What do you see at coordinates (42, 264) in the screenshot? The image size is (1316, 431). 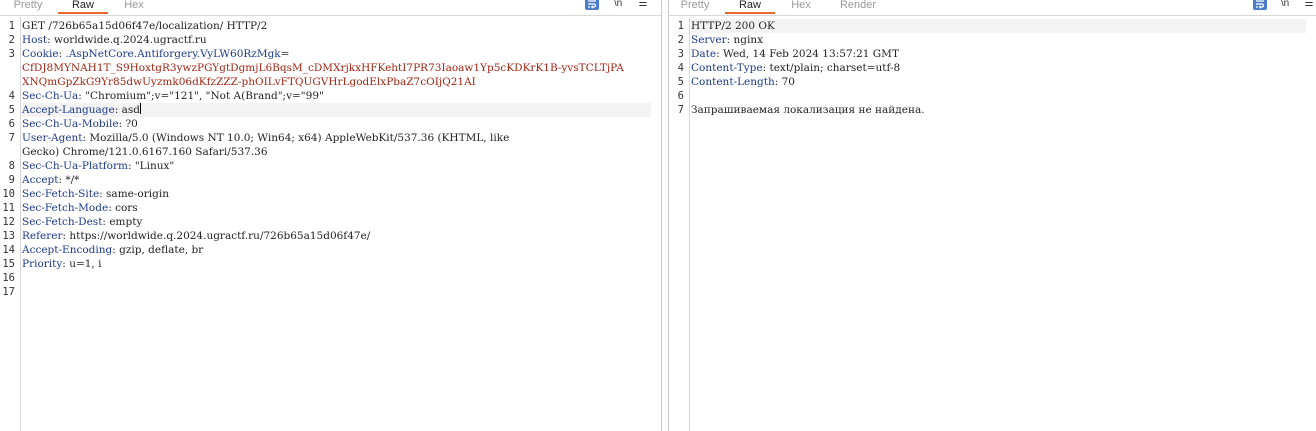 I see `header-name: Priority` at bounding box center [42, 264].